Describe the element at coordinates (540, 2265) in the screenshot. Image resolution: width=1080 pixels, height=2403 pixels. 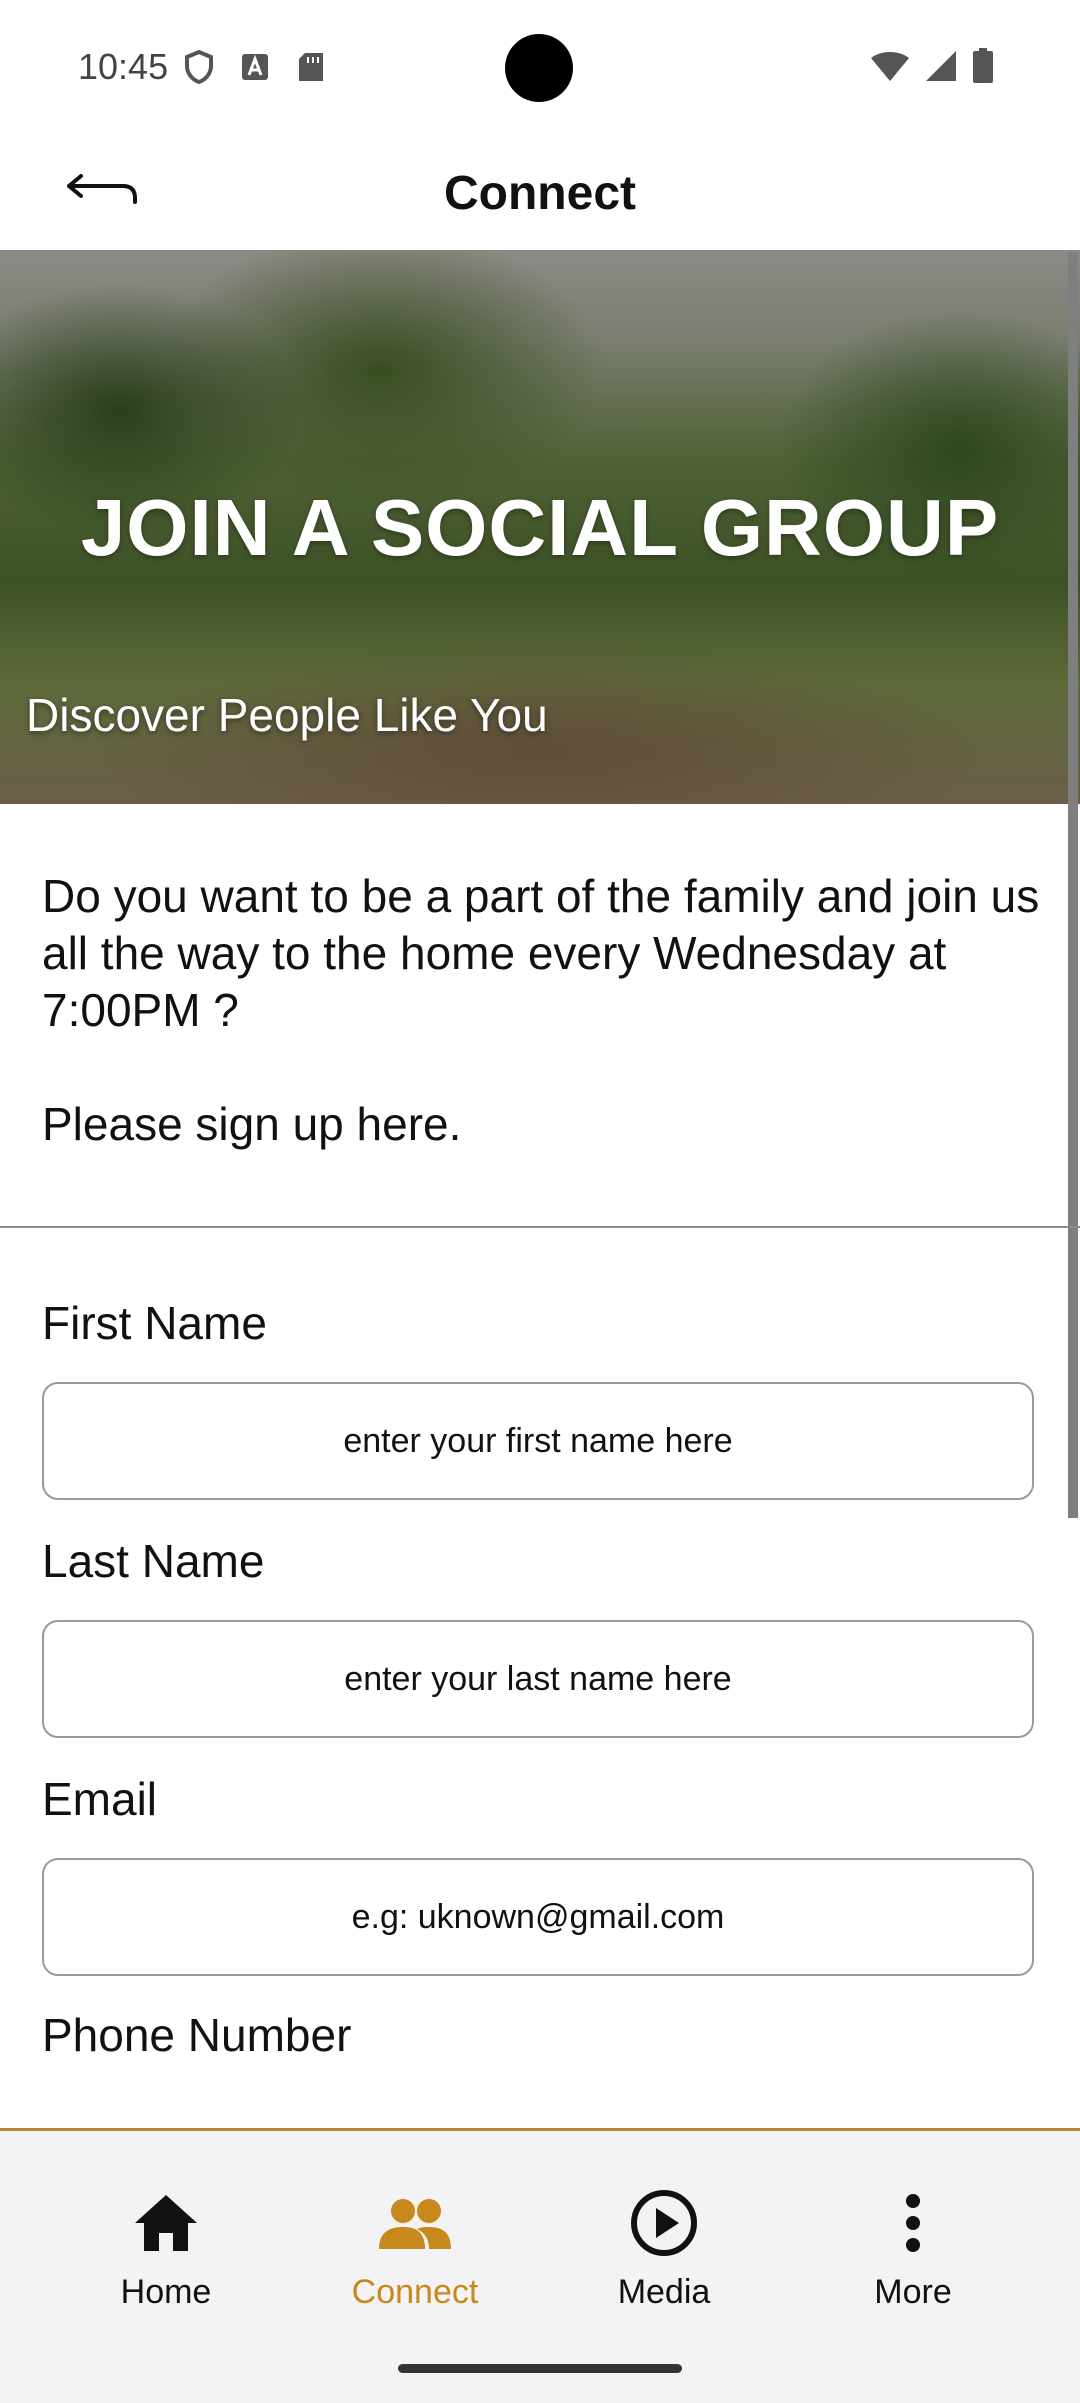
I see `bottom-navigation: Home Connect Media More` at that location.